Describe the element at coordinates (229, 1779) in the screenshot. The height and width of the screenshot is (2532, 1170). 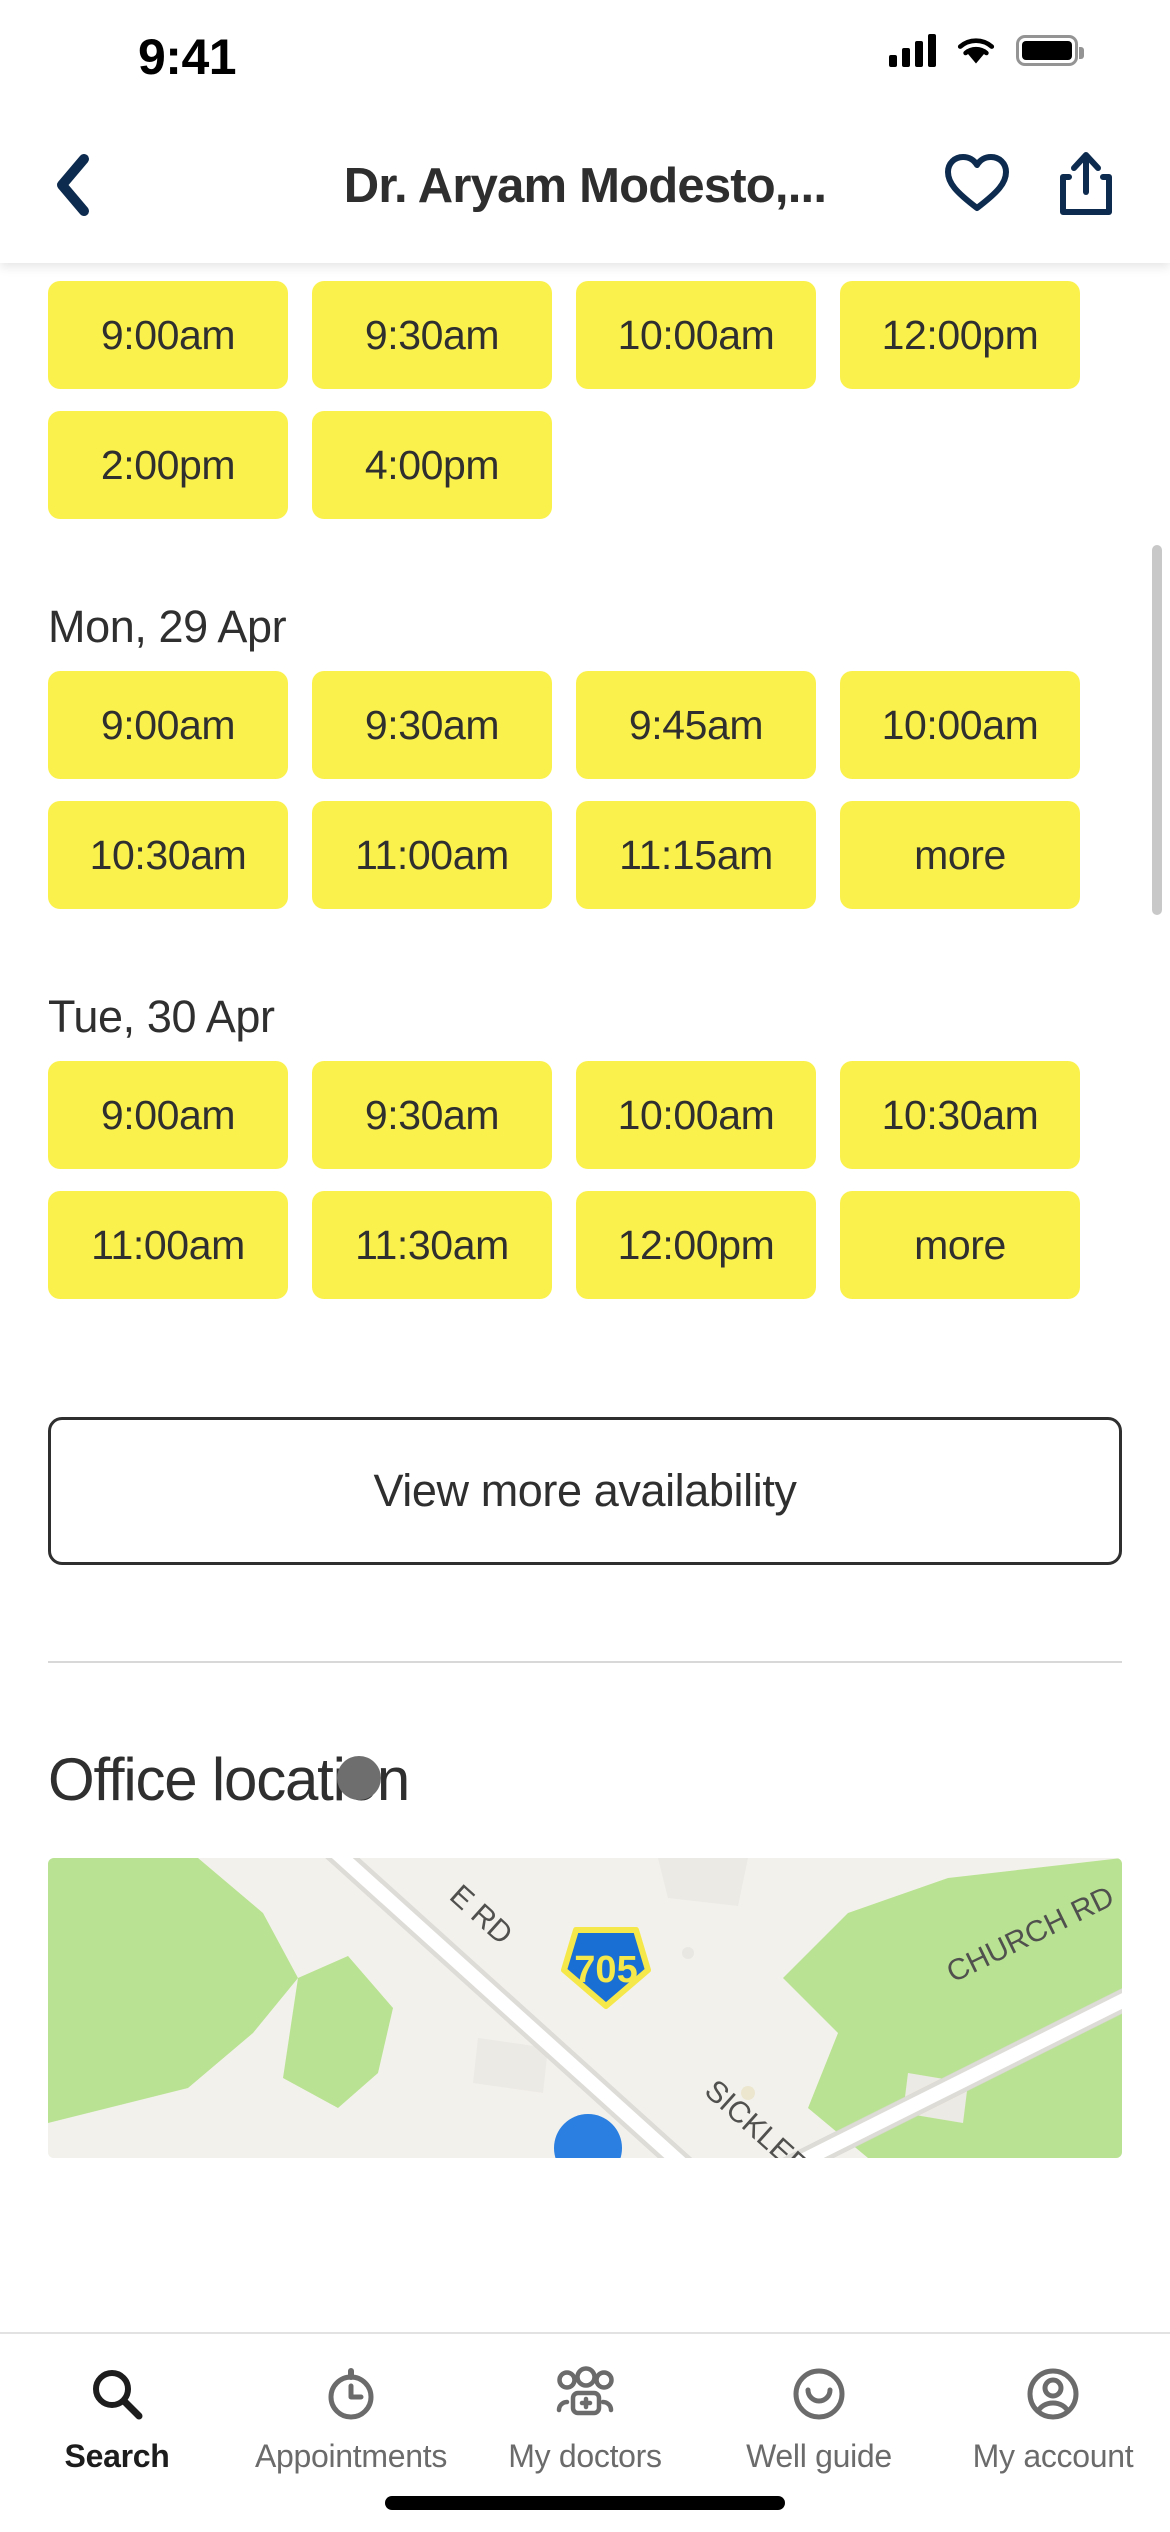
I see `office-location-title: Office location` at that location.